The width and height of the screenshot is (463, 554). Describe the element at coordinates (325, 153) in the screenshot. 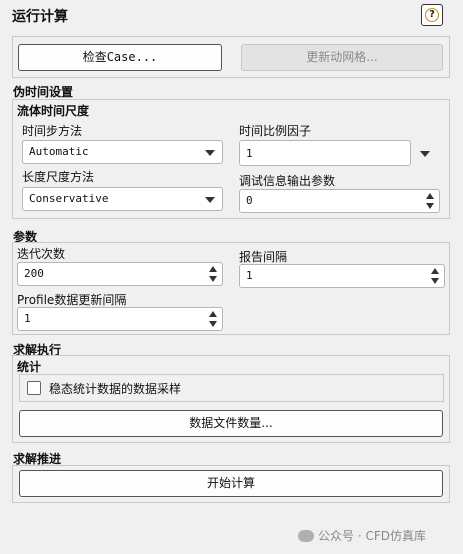

I see `time-scale-factor-input: 1` at that location.